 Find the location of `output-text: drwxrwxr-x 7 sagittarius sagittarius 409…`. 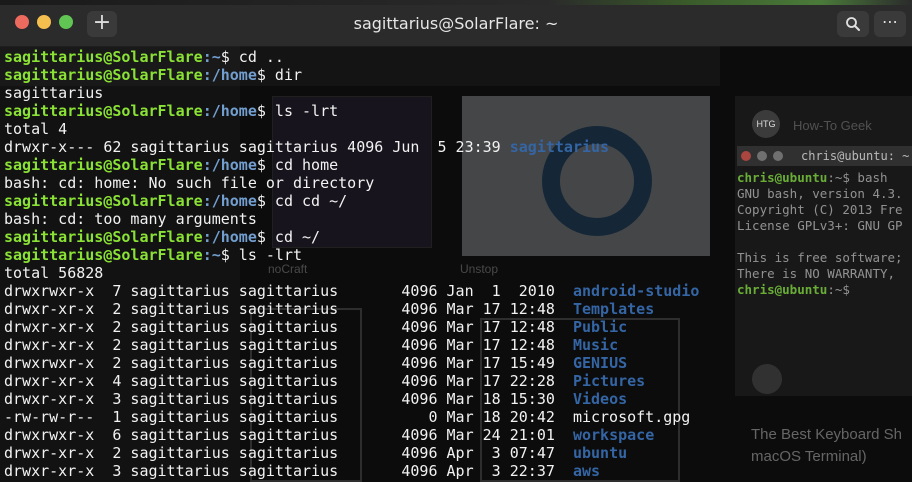

output-text: drwxrwxr-x 7 sagittarius sagittarius 409… is located at coordinates (288, 291).